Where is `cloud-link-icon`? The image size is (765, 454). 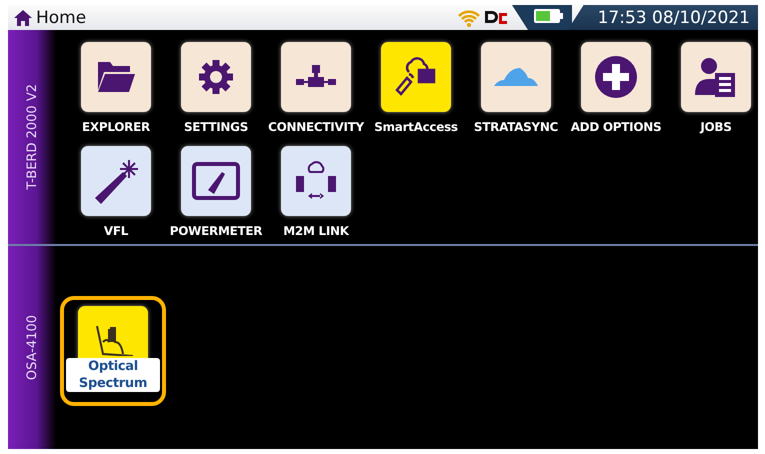 cloud-link-icon is located at coordinates (316, 181).